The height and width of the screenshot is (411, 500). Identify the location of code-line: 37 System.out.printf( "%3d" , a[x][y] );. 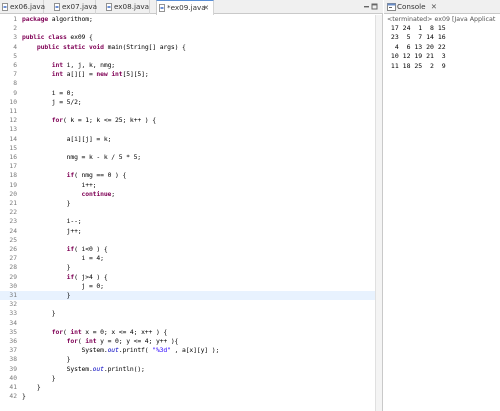
(188, 350).